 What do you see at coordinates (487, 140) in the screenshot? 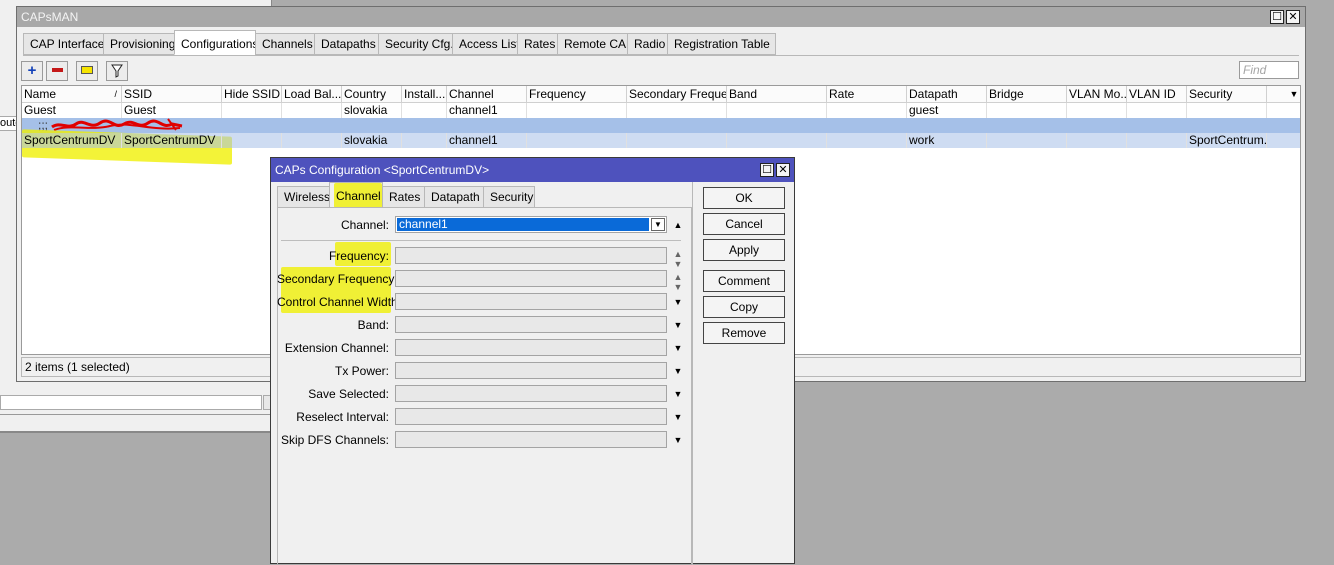
I see `cell-channel: channel1` at bounding box center [487, 140].